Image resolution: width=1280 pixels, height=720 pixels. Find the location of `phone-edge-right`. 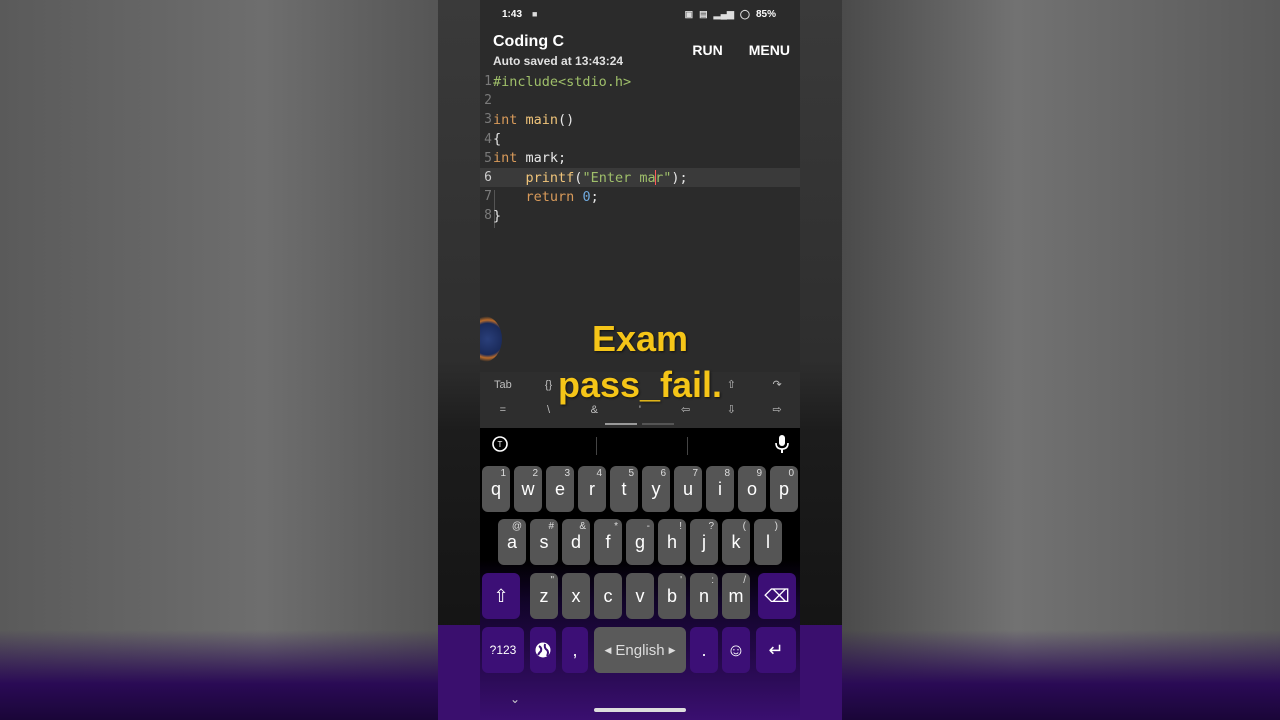

phone-edge-right is located at coordinates (821, 360).